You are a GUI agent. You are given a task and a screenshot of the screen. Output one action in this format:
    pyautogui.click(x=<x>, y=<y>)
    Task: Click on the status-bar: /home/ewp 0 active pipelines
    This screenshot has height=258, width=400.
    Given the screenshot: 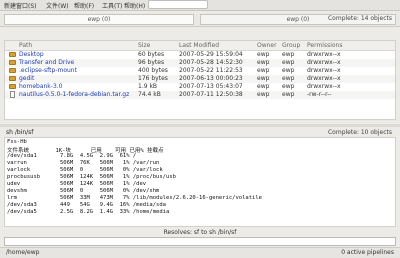 What is the action you would take?
    pyautogui.click(x=200, y=252)
    